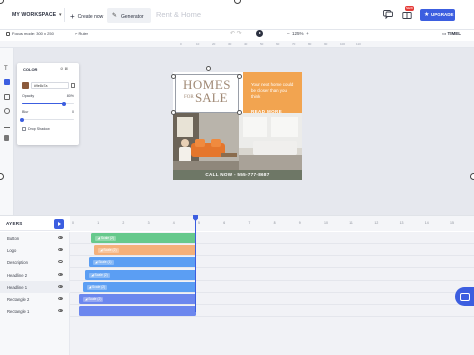  What do you see at coordinates (7, 97) in the screenshot?
I see `image-tool-icon` at bounding box center [7, 97].